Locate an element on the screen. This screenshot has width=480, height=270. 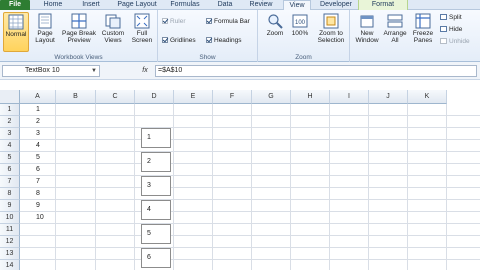
name-box: TextBox 10 ▼ is located at coordinates (51, 71).